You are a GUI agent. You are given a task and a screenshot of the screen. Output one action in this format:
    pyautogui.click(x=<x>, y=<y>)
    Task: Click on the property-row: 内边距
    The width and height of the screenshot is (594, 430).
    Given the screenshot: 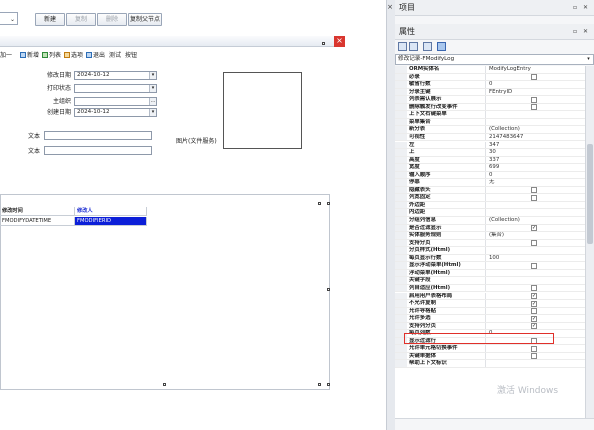 What is the action you would take?
    pyautogui.click(x=490, y=213)
    